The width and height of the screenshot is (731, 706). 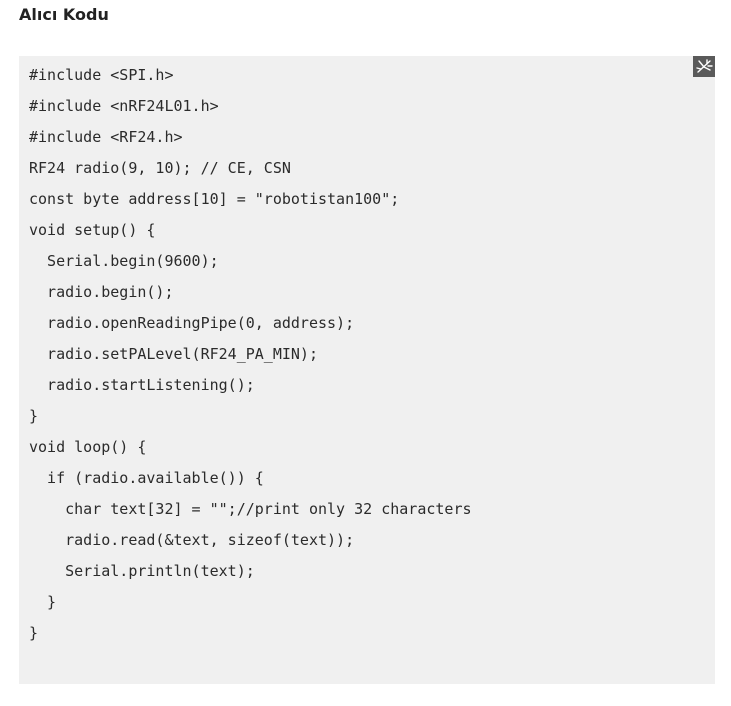 What do you see at coordinates (101, 75) in the screenshot?
I see `code-line: #include <SPI.h>` at bounding box center [101, 75].